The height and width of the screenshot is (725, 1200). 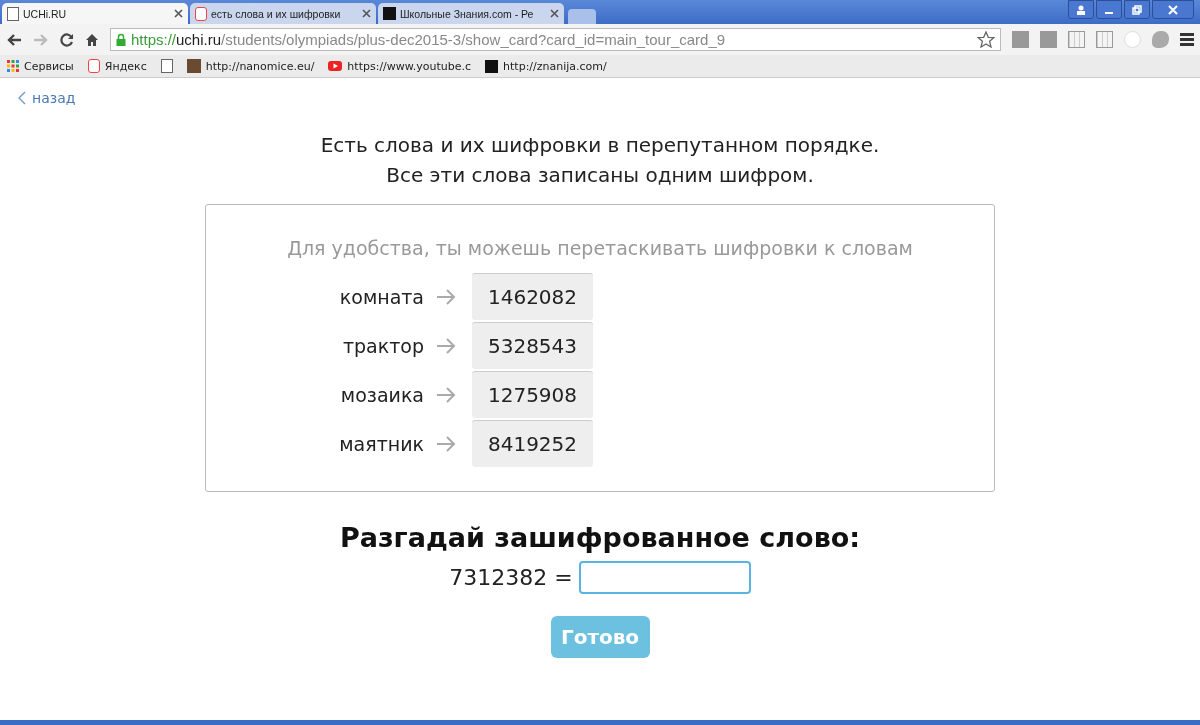 I want to click on word-text: комната, so click(x=381, y=296).